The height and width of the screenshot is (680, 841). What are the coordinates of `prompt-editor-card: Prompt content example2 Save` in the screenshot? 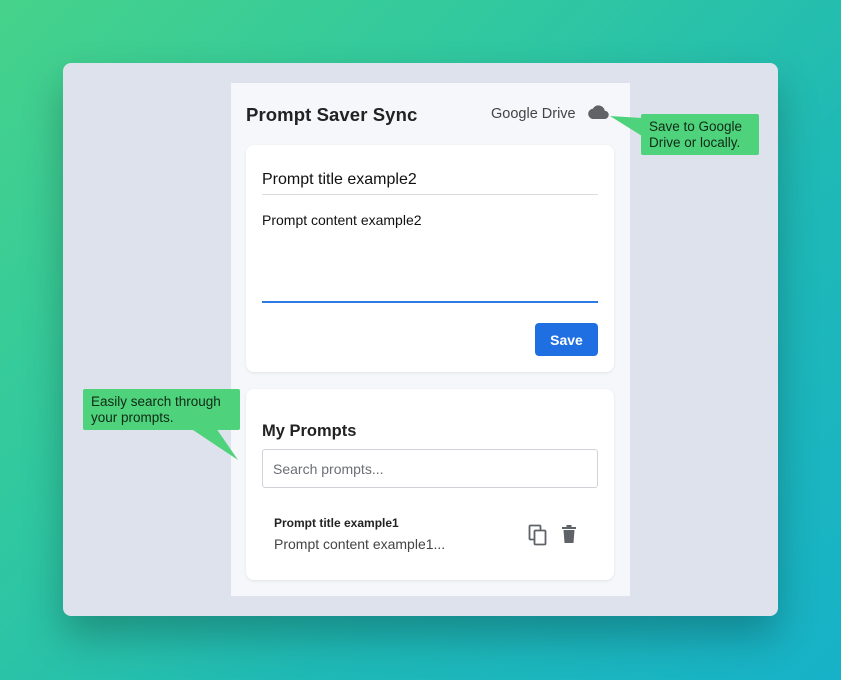 It's located at (430, 258).